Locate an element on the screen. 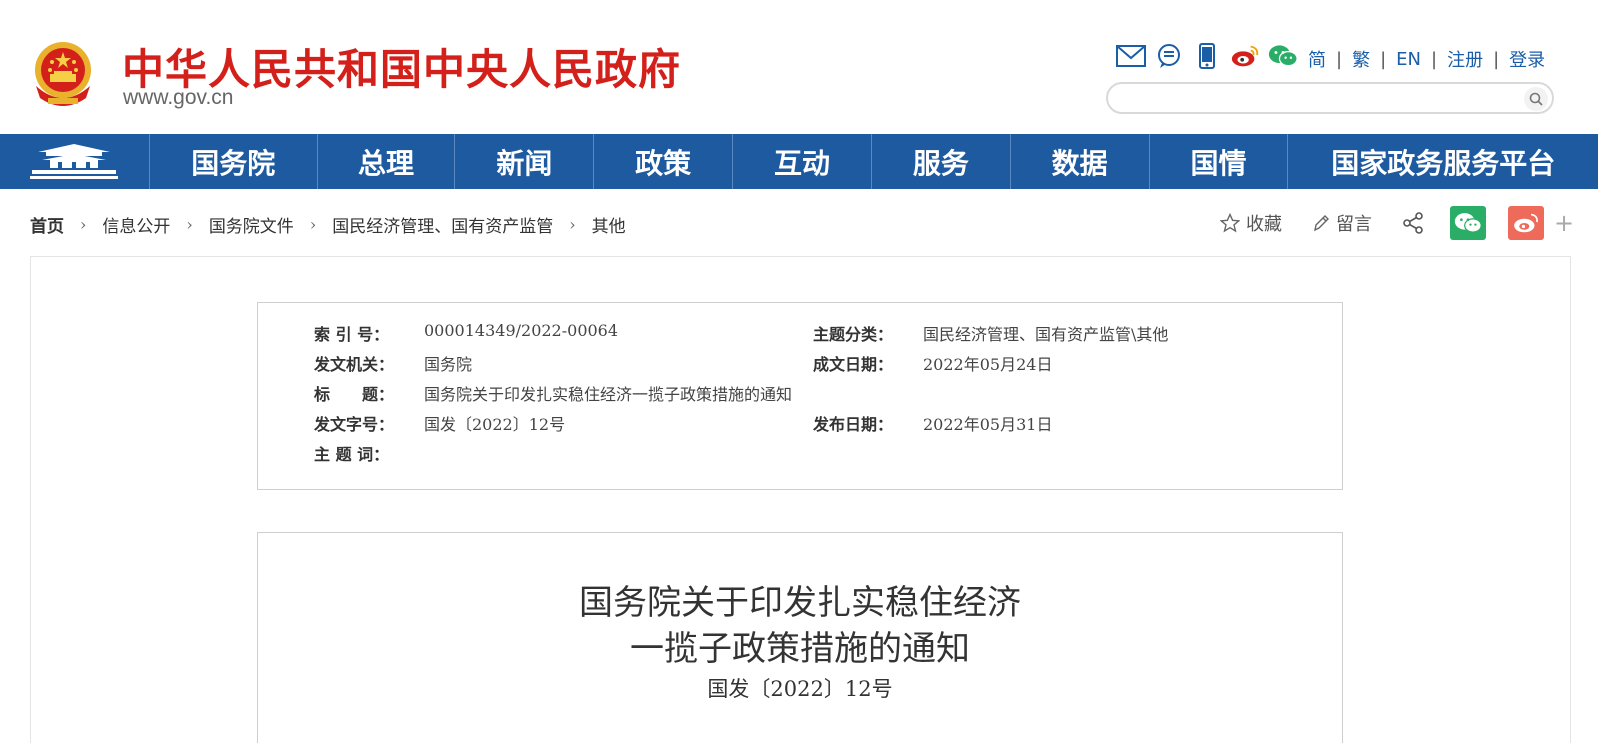  site-url: www.gov.cn is located at coordinates (178, 98).